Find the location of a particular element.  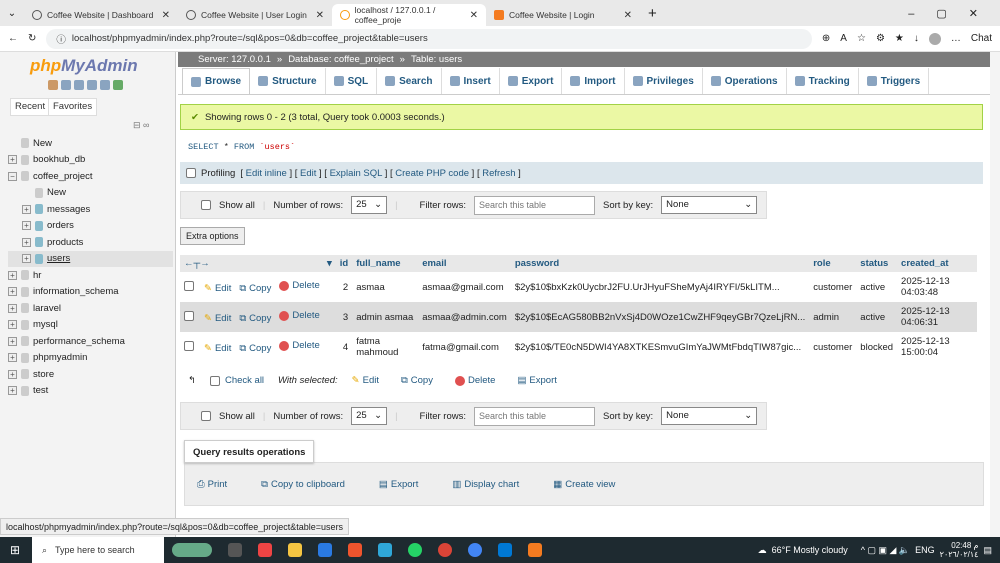

cell-id: 4 is located at coordinates (344, 347).